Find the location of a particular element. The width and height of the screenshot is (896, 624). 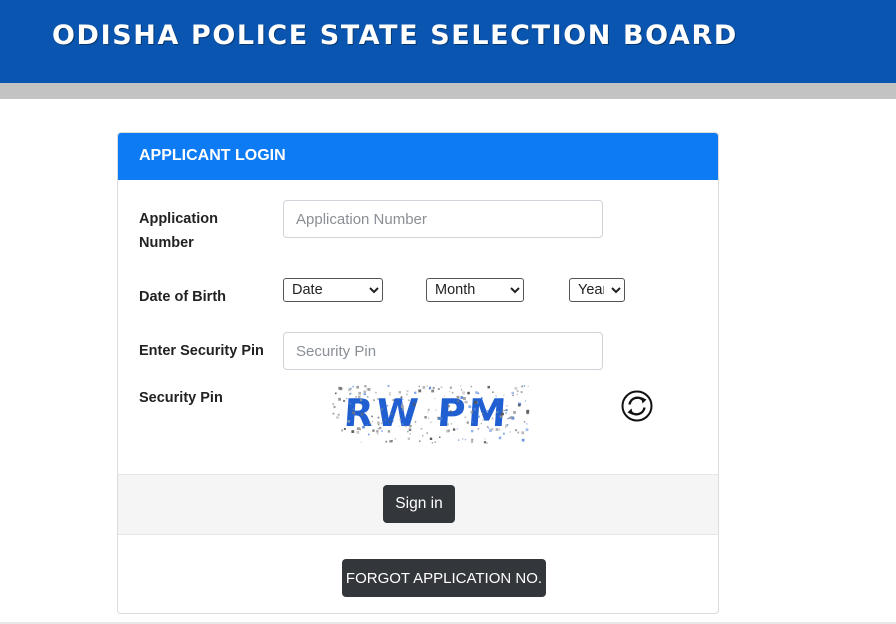

dob-date-select: Date is located at coordinates (333, 290).